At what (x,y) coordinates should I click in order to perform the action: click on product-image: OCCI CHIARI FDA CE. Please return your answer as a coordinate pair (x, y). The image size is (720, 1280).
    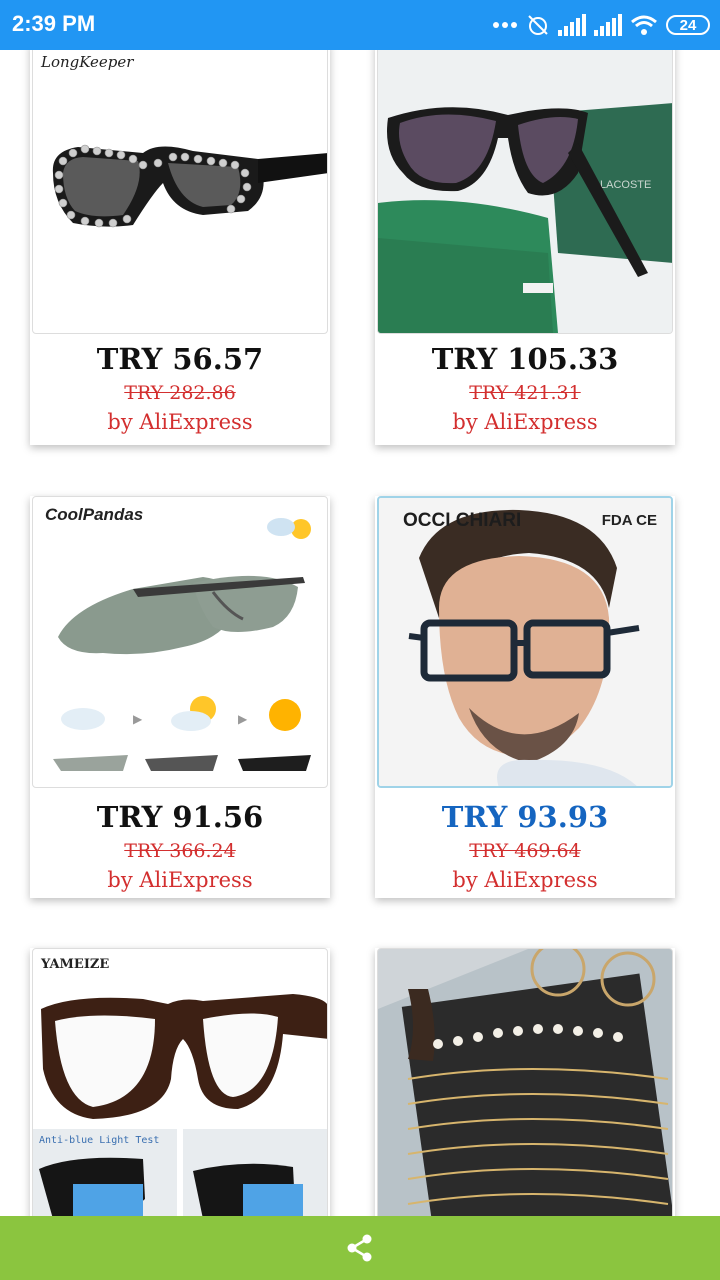
    Looking at the image, I should click on (525, 642).